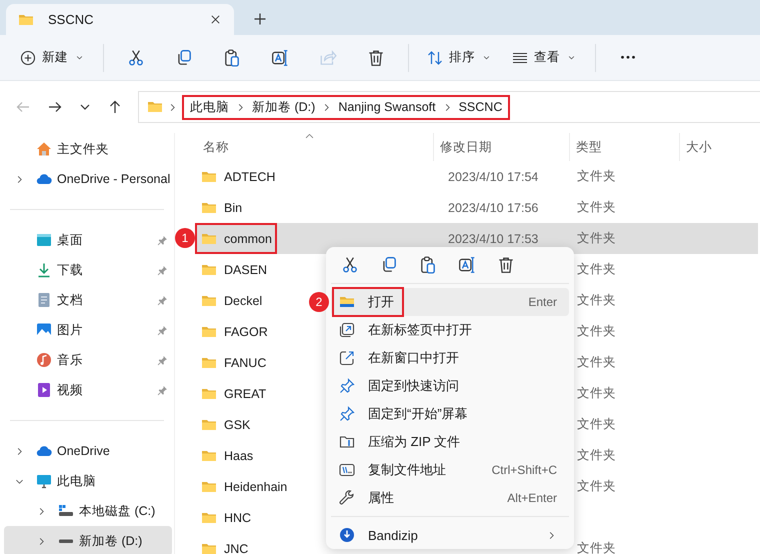 The width and height of the screenshot is (760, 554). Describe the element at coordinates (435, 58) in the screenshot. I see `sort-icon` at that location.